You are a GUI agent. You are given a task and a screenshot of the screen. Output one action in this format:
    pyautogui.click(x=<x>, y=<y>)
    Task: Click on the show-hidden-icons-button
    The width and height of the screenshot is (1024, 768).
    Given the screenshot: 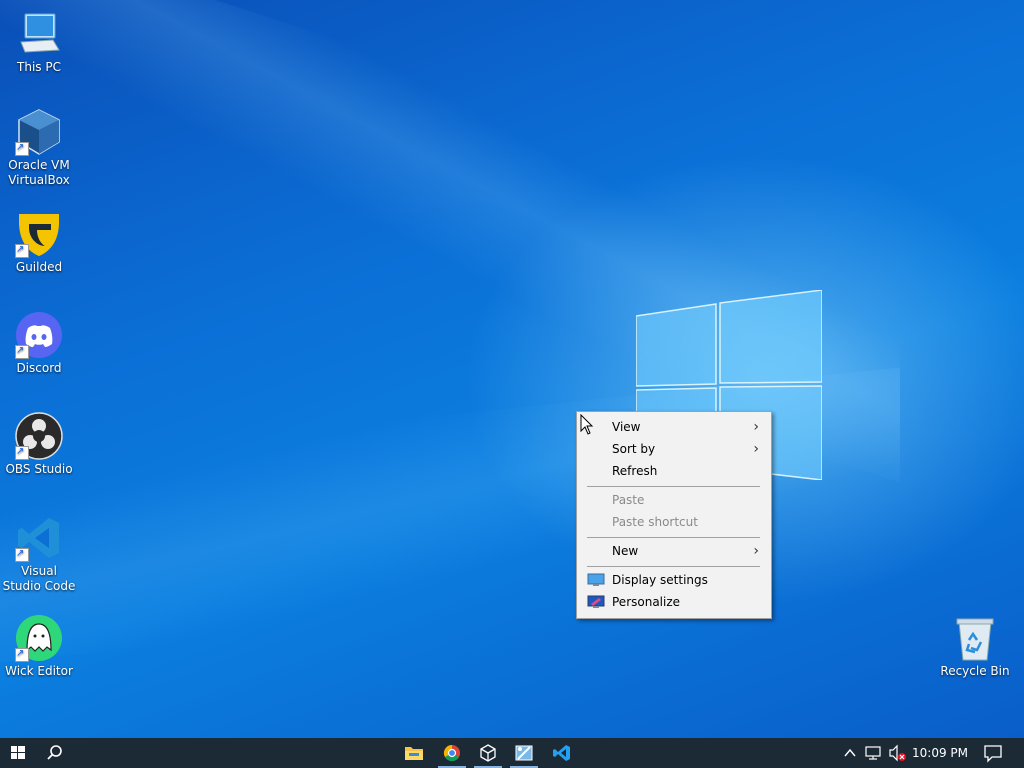 What is the action you would take?
    pyautogui.click(x=850, y=753)
    